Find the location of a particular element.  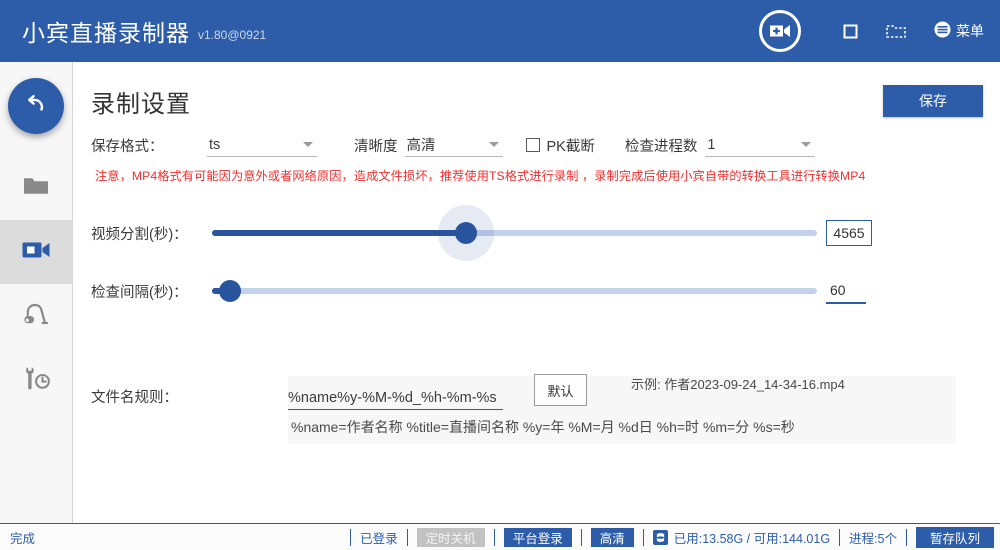

menu-label: 菜单 is located at coordinates (970, 31).